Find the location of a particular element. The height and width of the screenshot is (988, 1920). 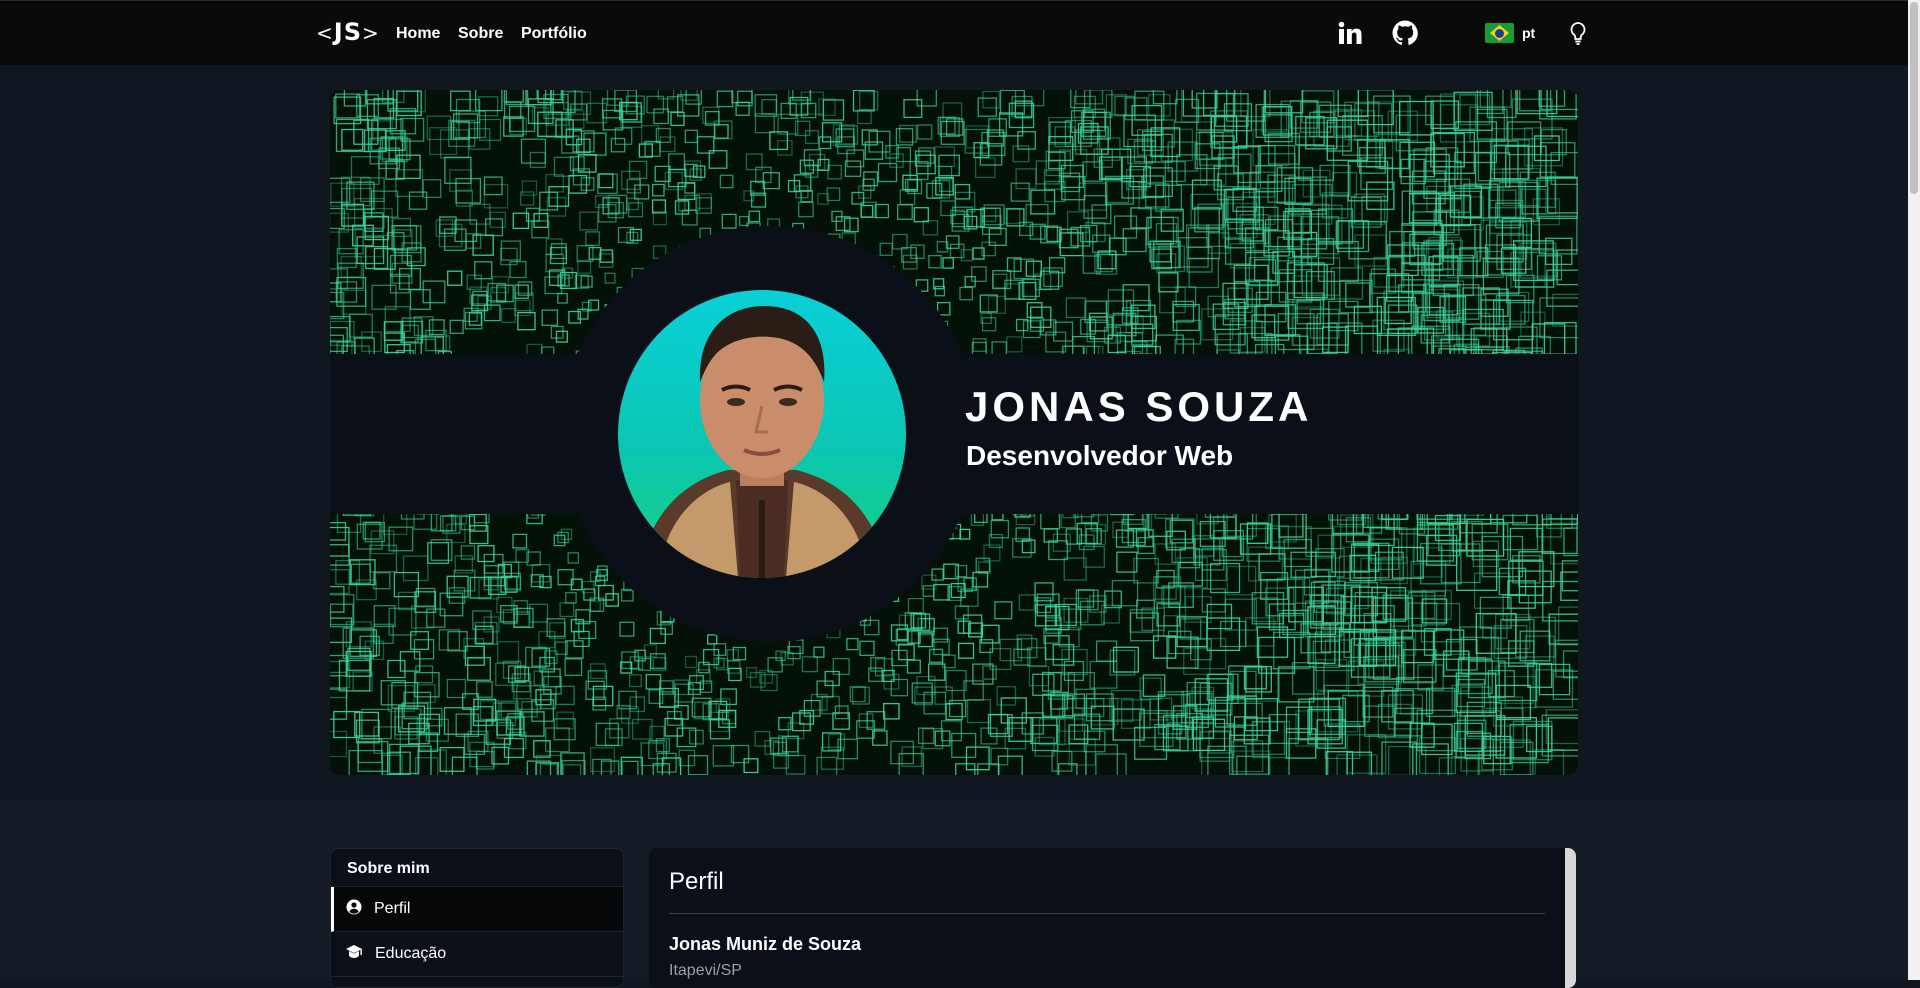

sidebar-item-perfil: Perfil is located at coordinates (477, 909).